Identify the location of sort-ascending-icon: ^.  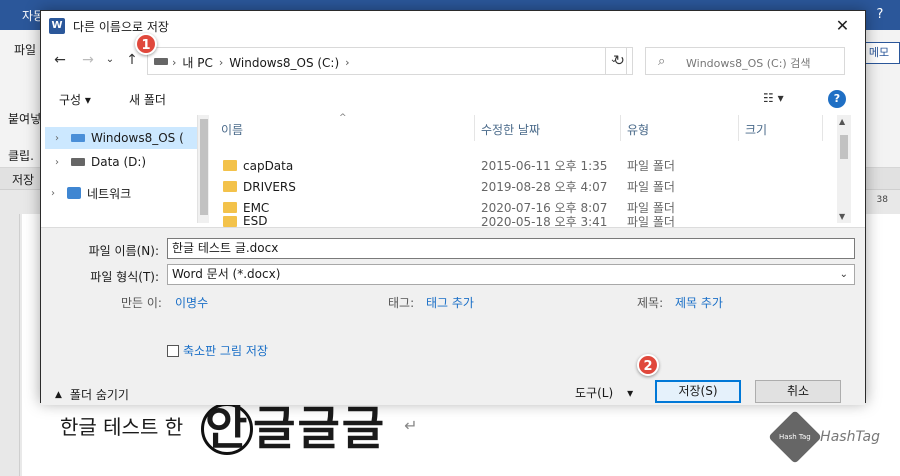
(343, 118).